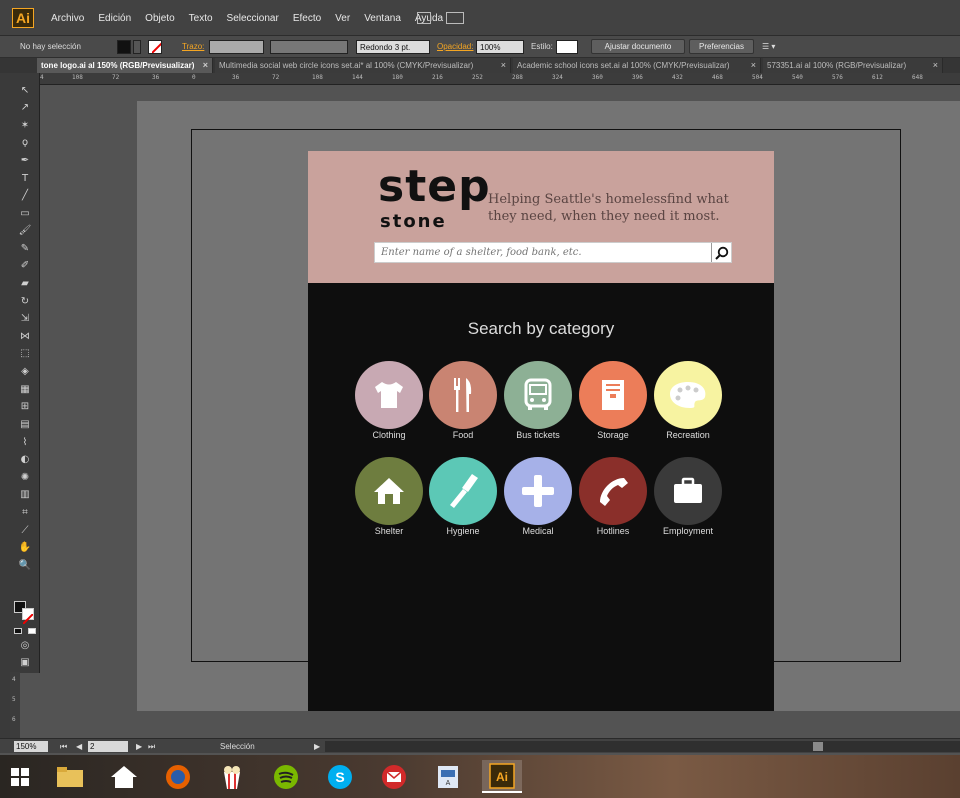 This screenshot has width=960, height=798. Describe the element at coordinates (28, 616) in the screenshot. I see `stroke-color-icon` at that location.